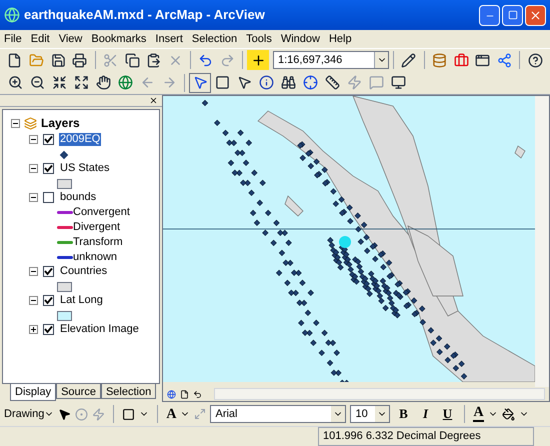 This screenshot has width=550, height=446. Describe the element at coordinates (171, 414) in the screenshot. I see `text-tool: A` at that location.